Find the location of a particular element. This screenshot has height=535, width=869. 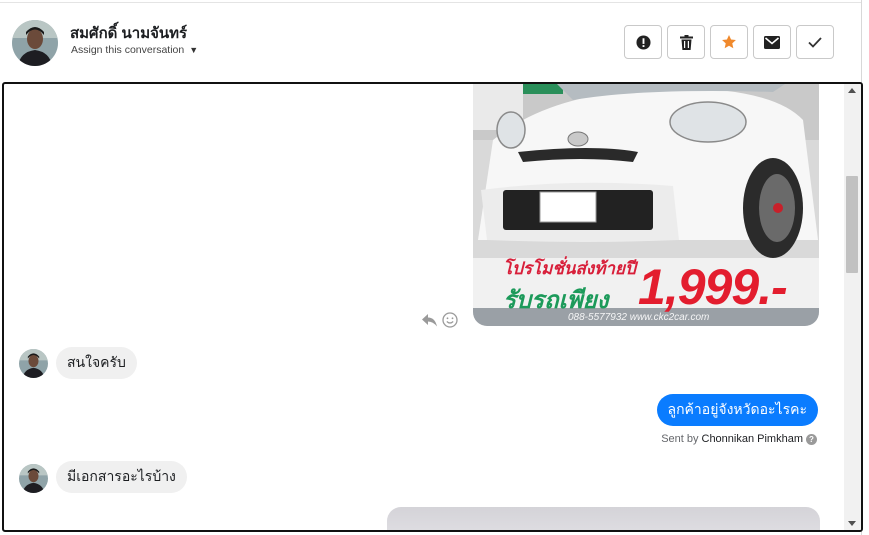

mark-unread-button is located at coordinates (772, 42).